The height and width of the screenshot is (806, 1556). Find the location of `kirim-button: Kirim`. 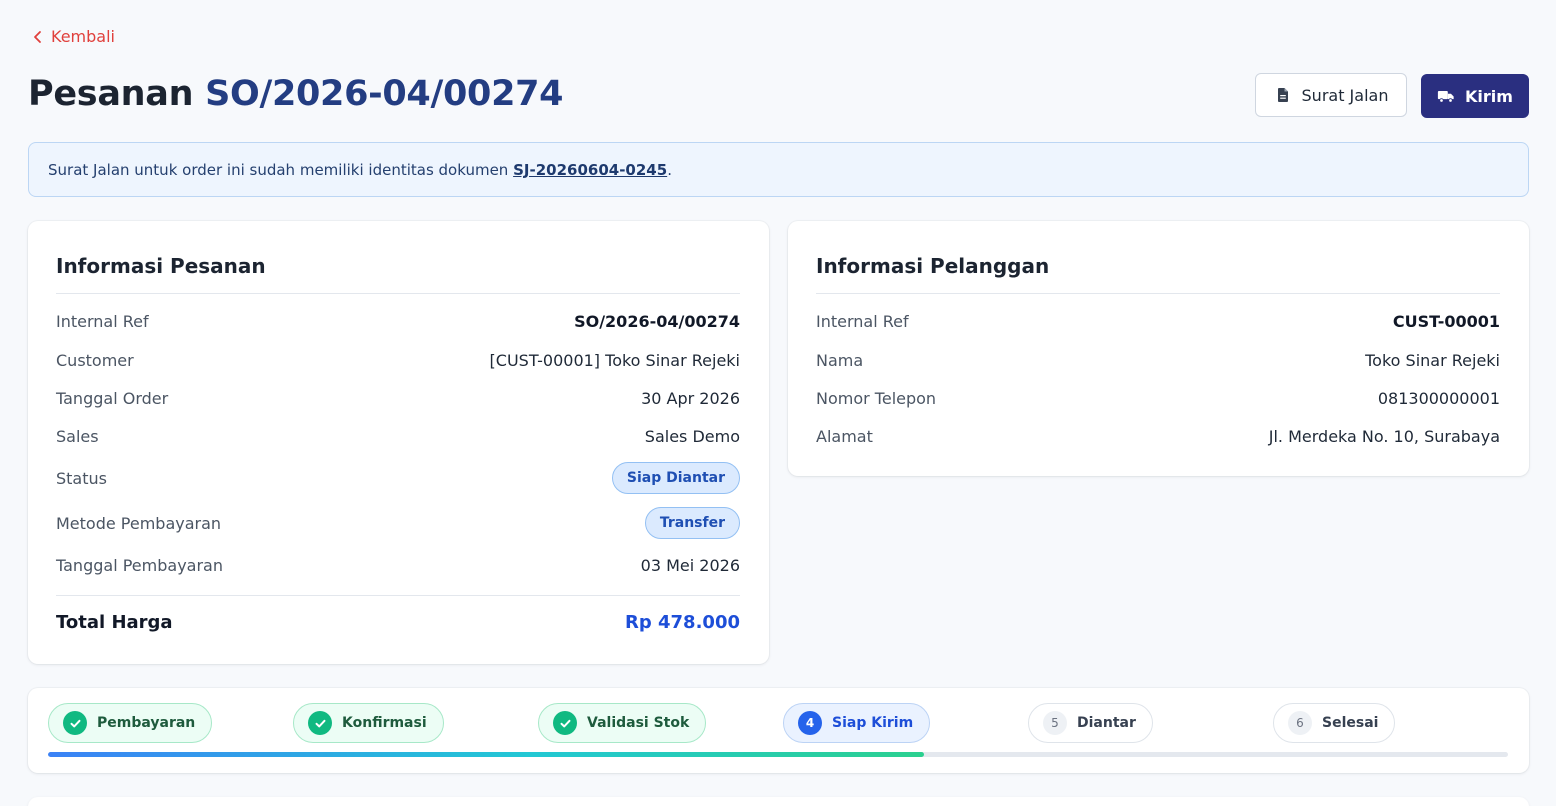

kirim-button: Kirim is located at coordinates (1475, 96).